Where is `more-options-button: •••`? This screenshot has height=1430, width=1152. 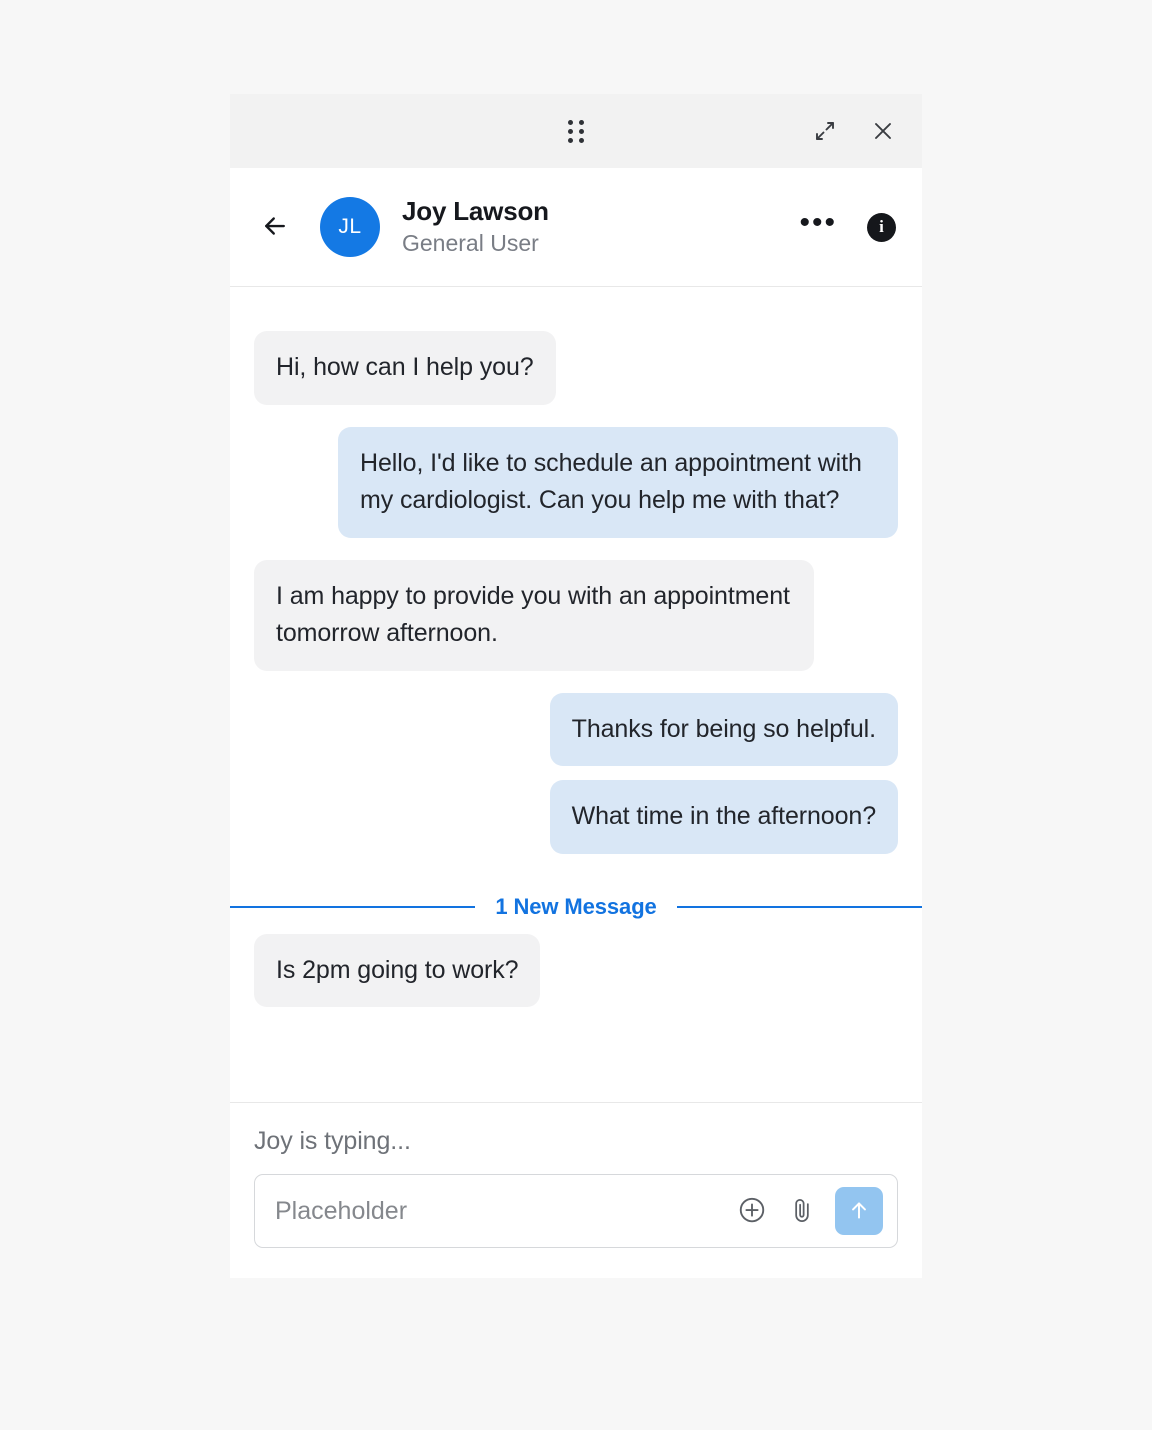
more-options-button: ••• is located at coordinates (818, 226).